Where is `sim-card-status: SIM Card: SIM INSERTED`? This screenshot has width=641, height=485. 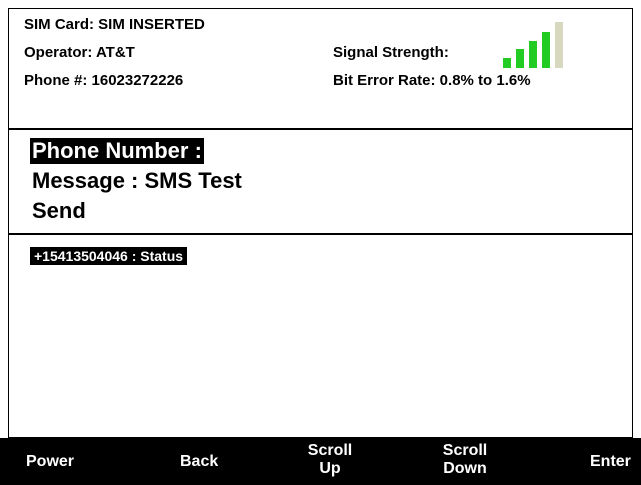
sim-card-status: SIM Card: SIM INSERTED is located at coordinates (114, 24).